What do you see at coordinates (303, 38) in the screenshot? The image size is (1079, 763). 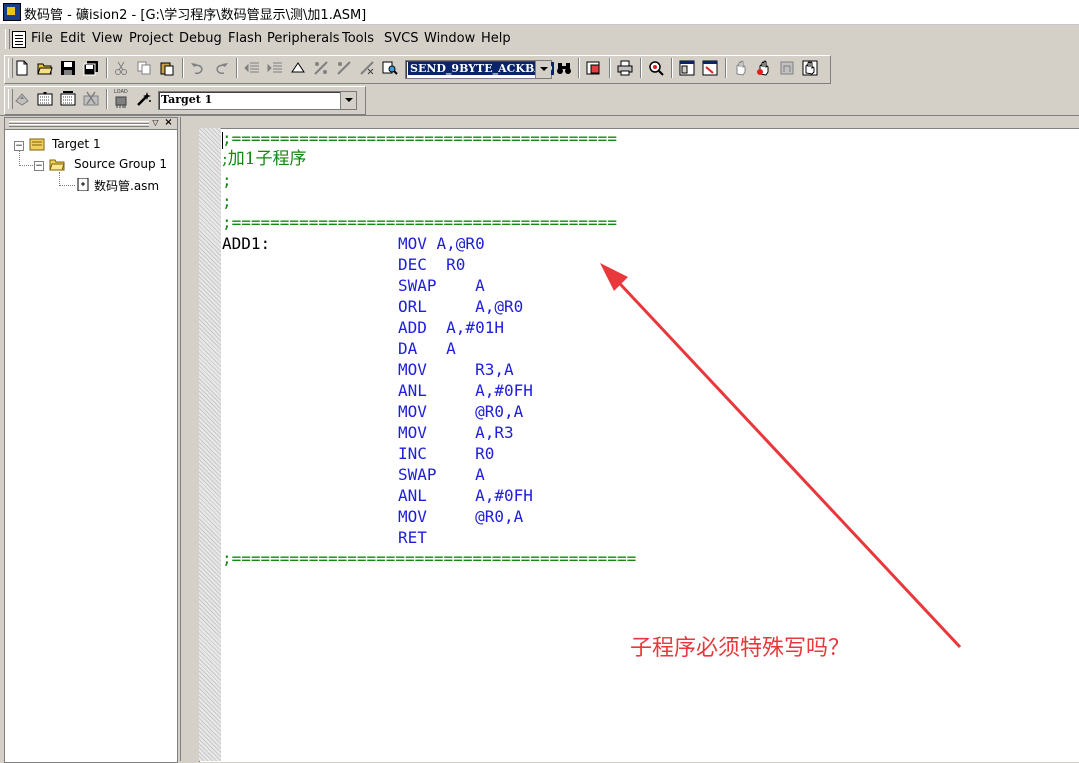 I see `menu-peripherals: Peripherals` at bounding box center [303, 38].